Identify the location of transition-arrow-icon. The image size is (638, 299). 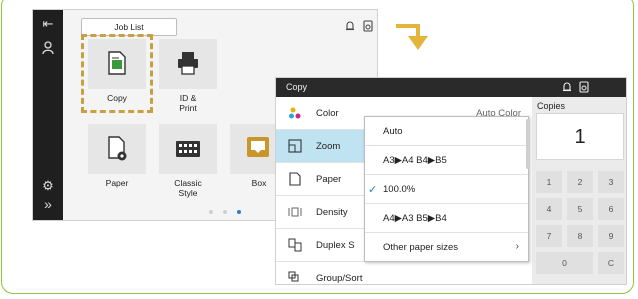
(412, 37).